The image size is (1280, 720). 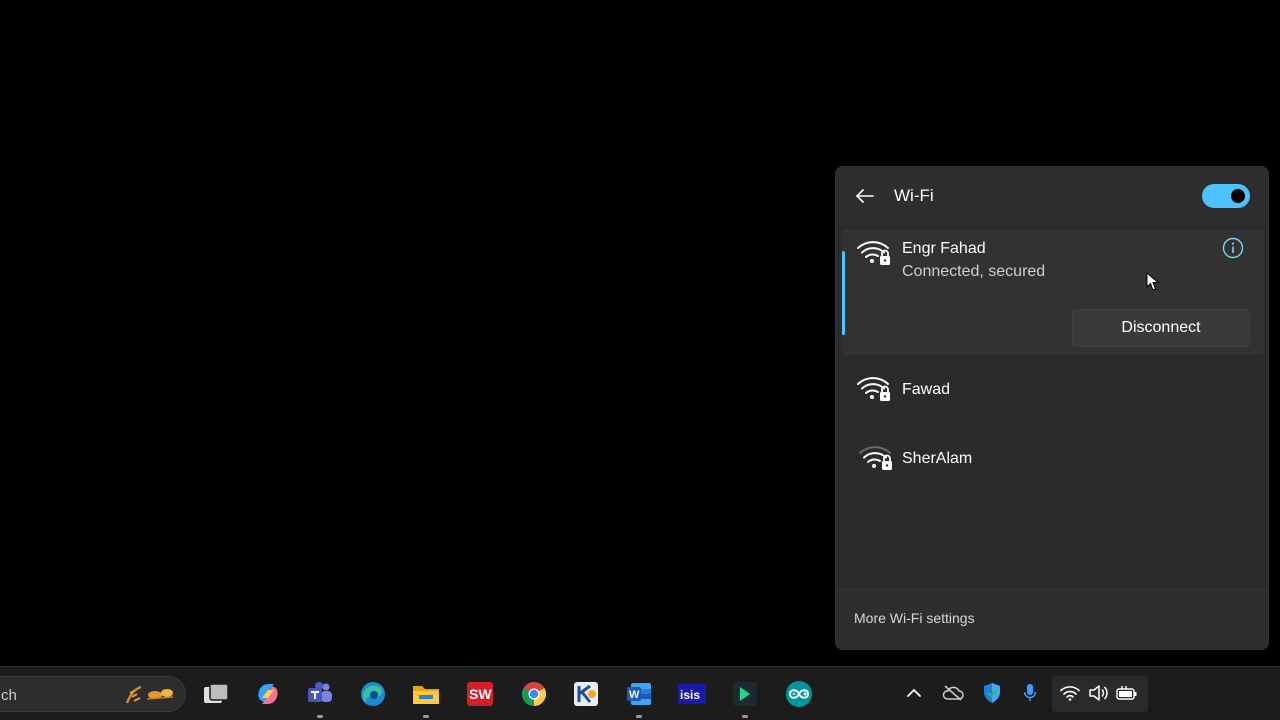 I want to click on kicad-button, so click(x=586, y=694).